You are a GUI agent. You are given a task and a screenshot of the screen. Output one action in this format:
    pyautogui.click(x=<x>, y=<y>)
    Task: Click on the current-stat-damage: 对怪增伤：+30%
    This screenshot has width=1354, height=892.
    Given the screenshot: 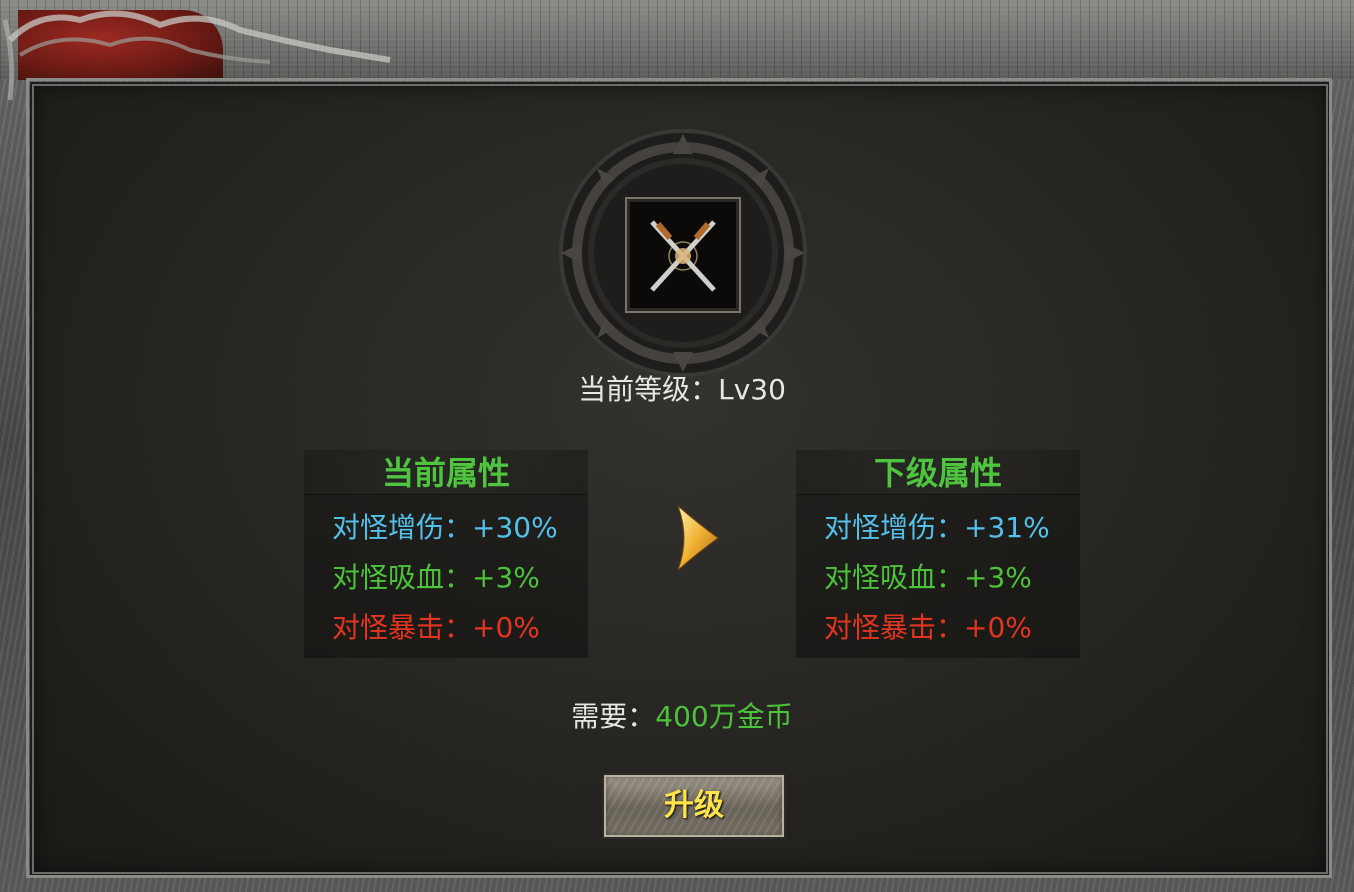 What is the action you would take?
    pyautogui.click(x=445, y=527)
    